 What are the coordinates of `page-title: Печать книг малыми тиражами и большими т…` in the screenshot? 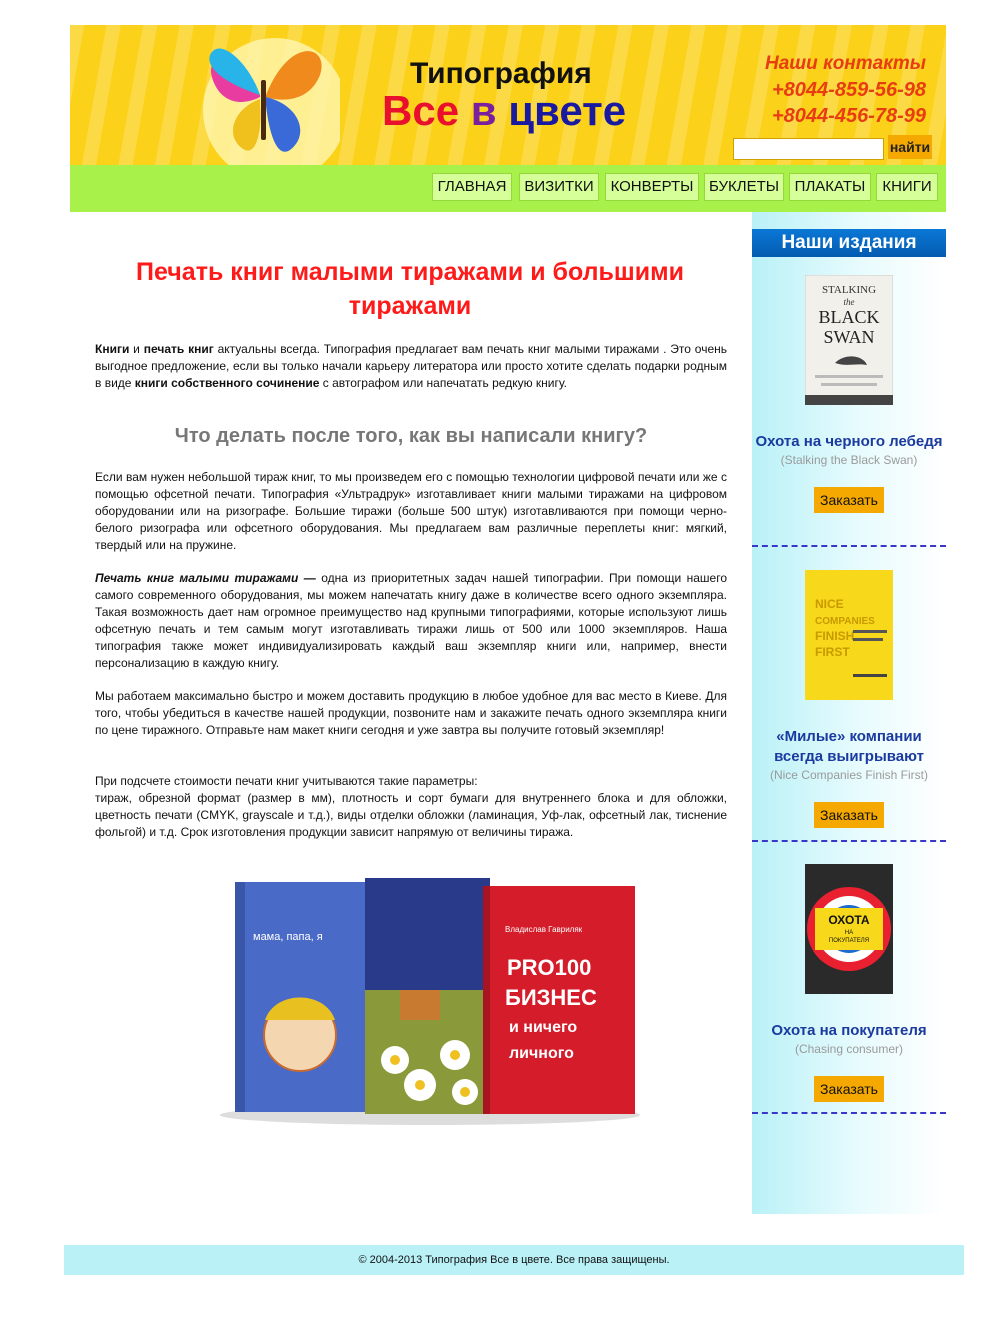 It's located at (410, 289).